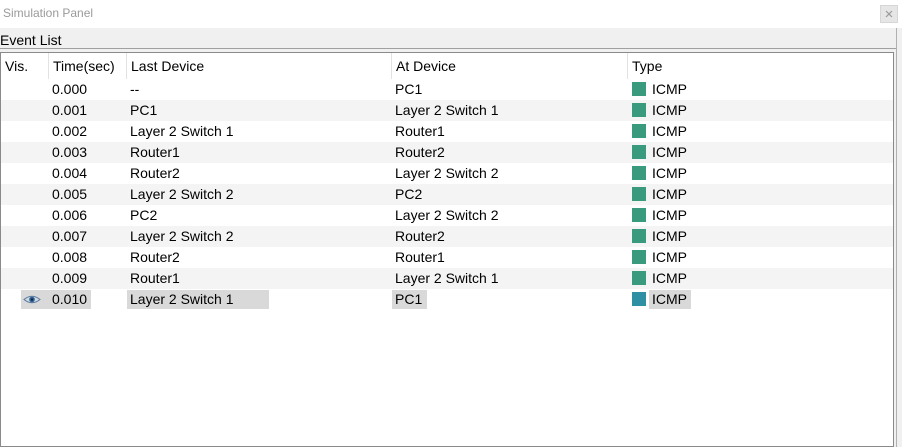 Image resolution: width=902 pixels, height=447 pixels. I want to click on table-row: 0.004 Router2 Layer 2 Switch 2 ICMP, so click(447, 173).